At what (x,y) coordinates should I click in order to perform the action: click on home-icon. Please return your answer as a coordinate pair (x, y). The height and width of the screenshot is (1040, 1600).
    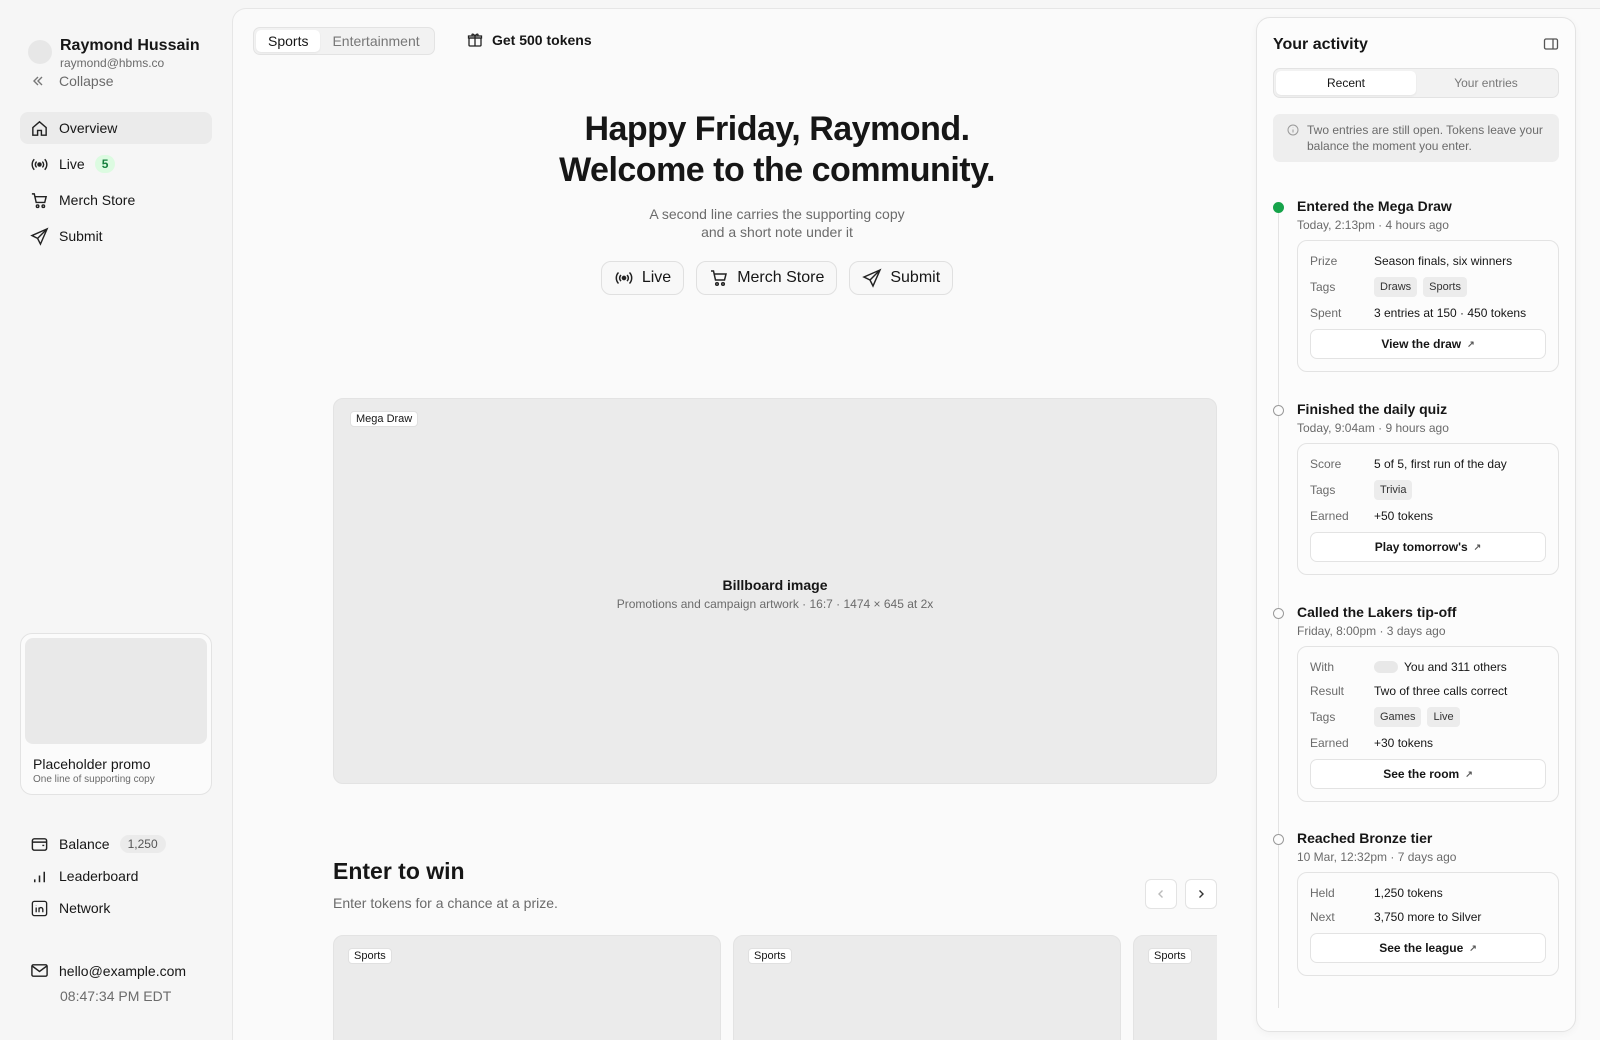
    Looking at the image, I should click on (39, 128).